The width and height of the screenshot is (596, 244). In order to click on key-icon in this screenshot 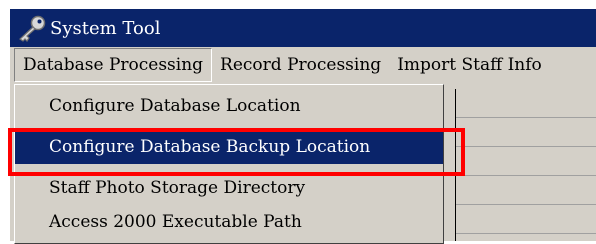, I will do `click(32, 28)`.